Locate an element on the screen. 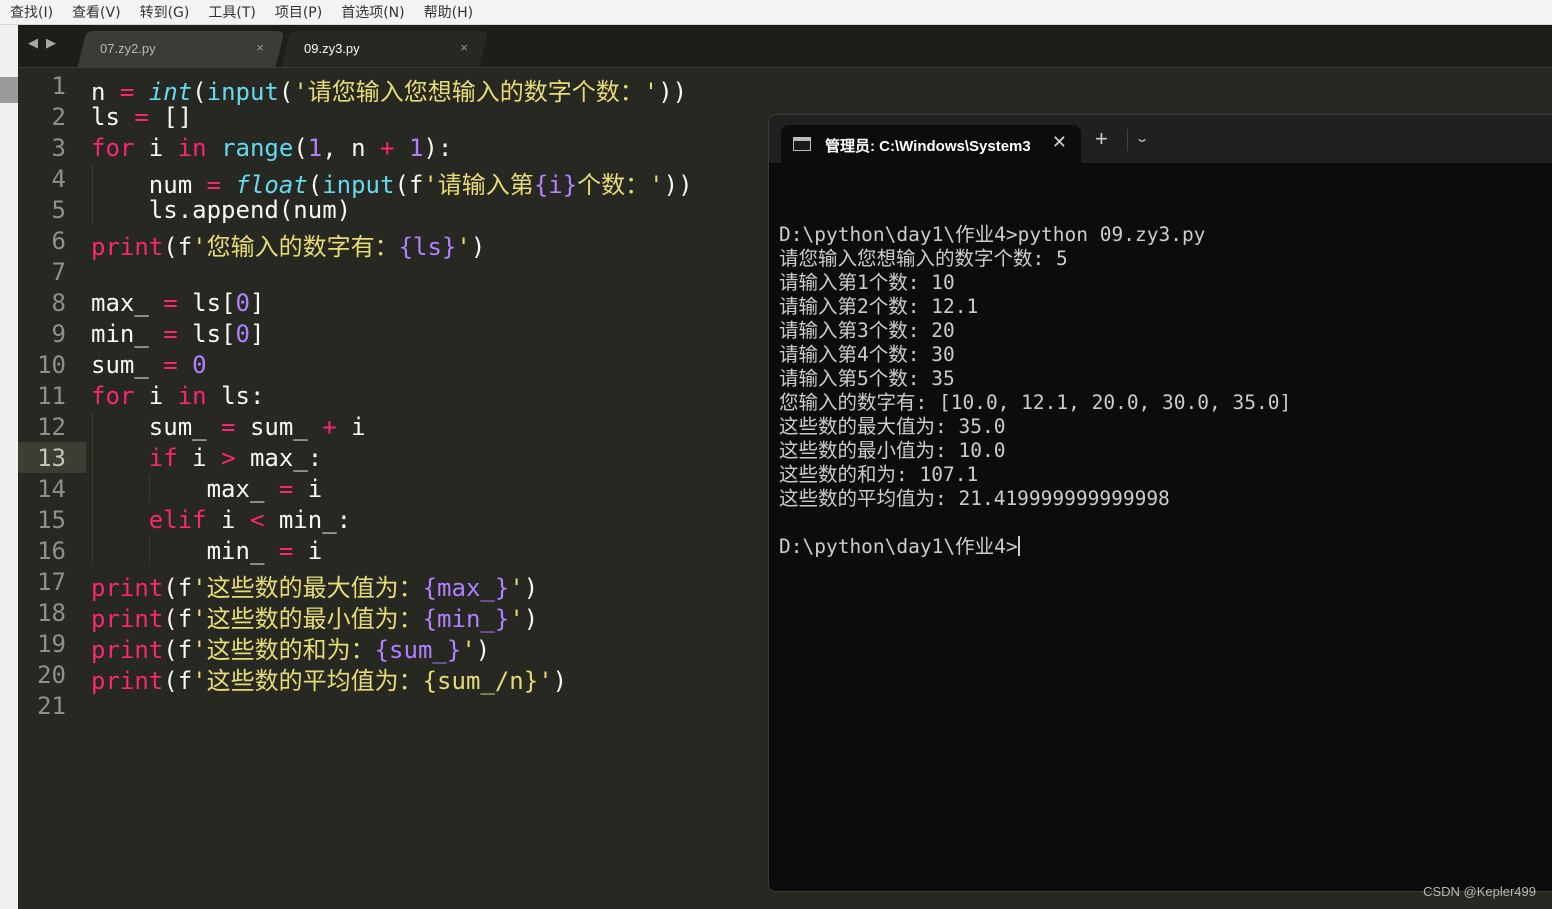 The height and width of the screenshot is (909, 1552). code-token: , n is located at coordinates (351, 148).